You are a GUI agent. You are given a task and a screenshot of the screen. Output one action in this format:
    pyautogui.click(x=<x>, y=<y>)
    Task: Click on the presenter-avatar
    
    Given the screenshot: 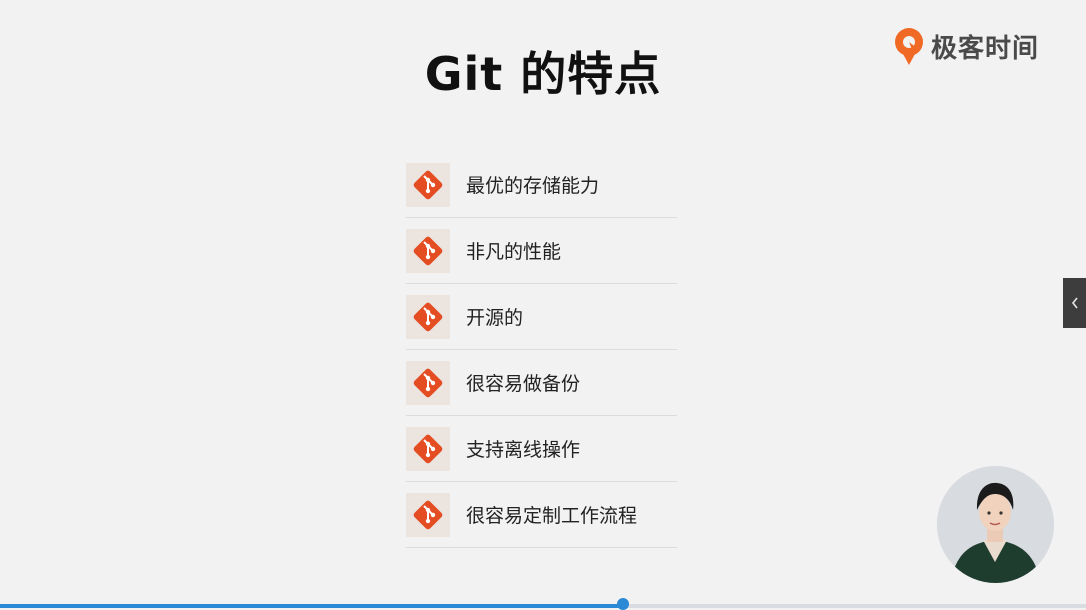 What is the action you would take?
    pyautogui.click(x=995, y=524)
    